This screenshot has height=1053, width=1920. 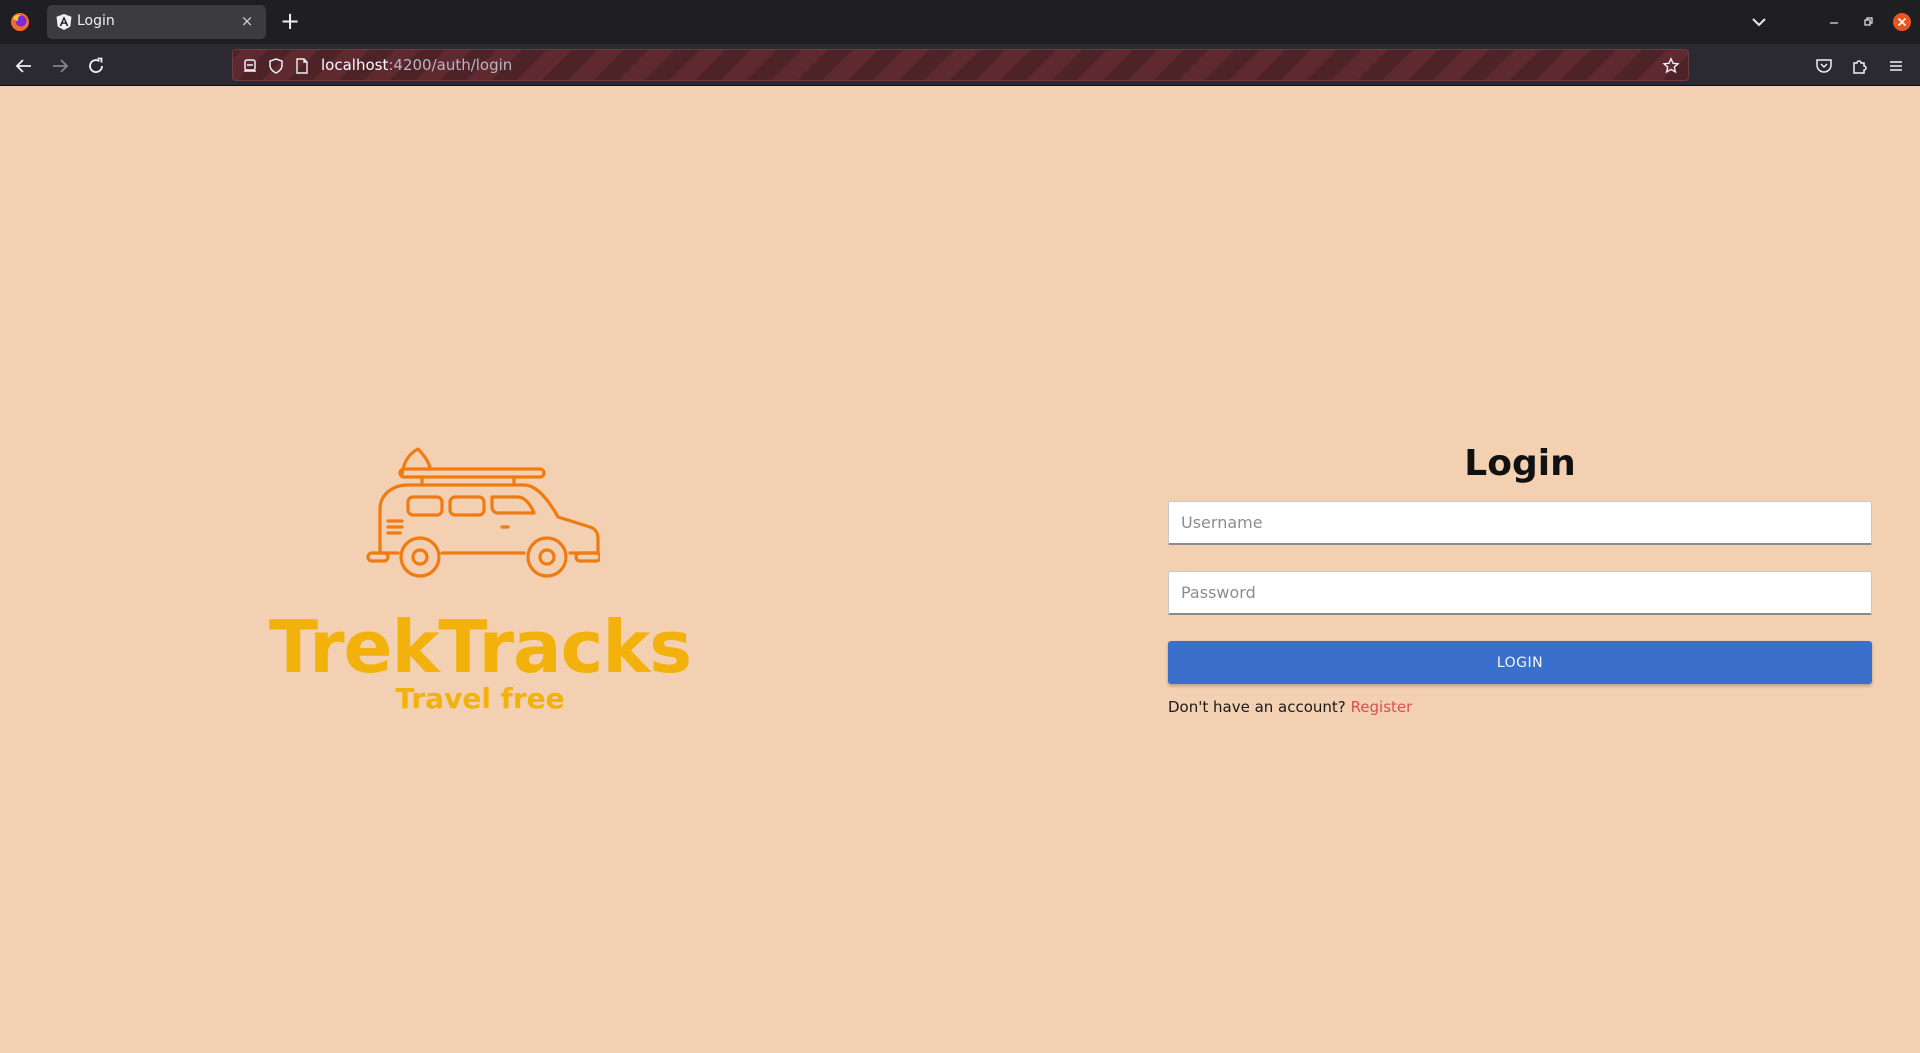 What do you see at coordinates (1671, 66) in the screenshot?
I see `star-icon` at bounding box center [1671, 66].